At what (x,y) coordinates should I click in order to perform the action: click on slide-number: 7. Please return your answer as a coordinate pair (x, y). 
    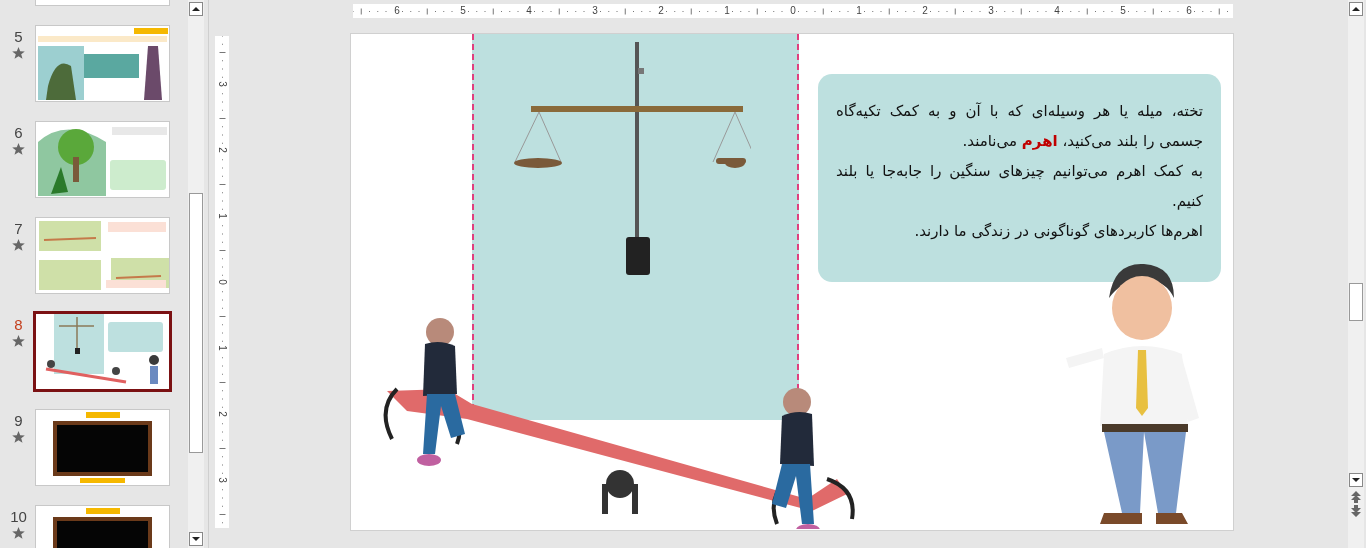
    Looking at the image, I should click on (18, 228).